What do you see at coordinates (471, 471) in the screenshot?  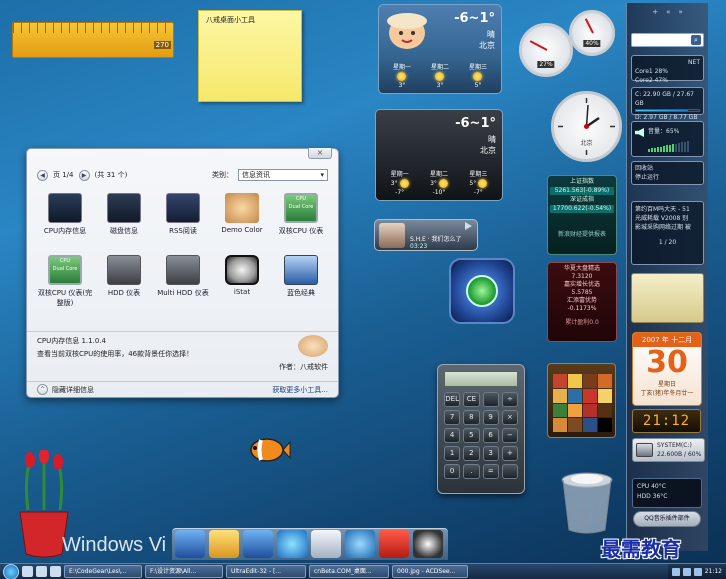 I see `calc-key: .` at bounding box center [471, 471].